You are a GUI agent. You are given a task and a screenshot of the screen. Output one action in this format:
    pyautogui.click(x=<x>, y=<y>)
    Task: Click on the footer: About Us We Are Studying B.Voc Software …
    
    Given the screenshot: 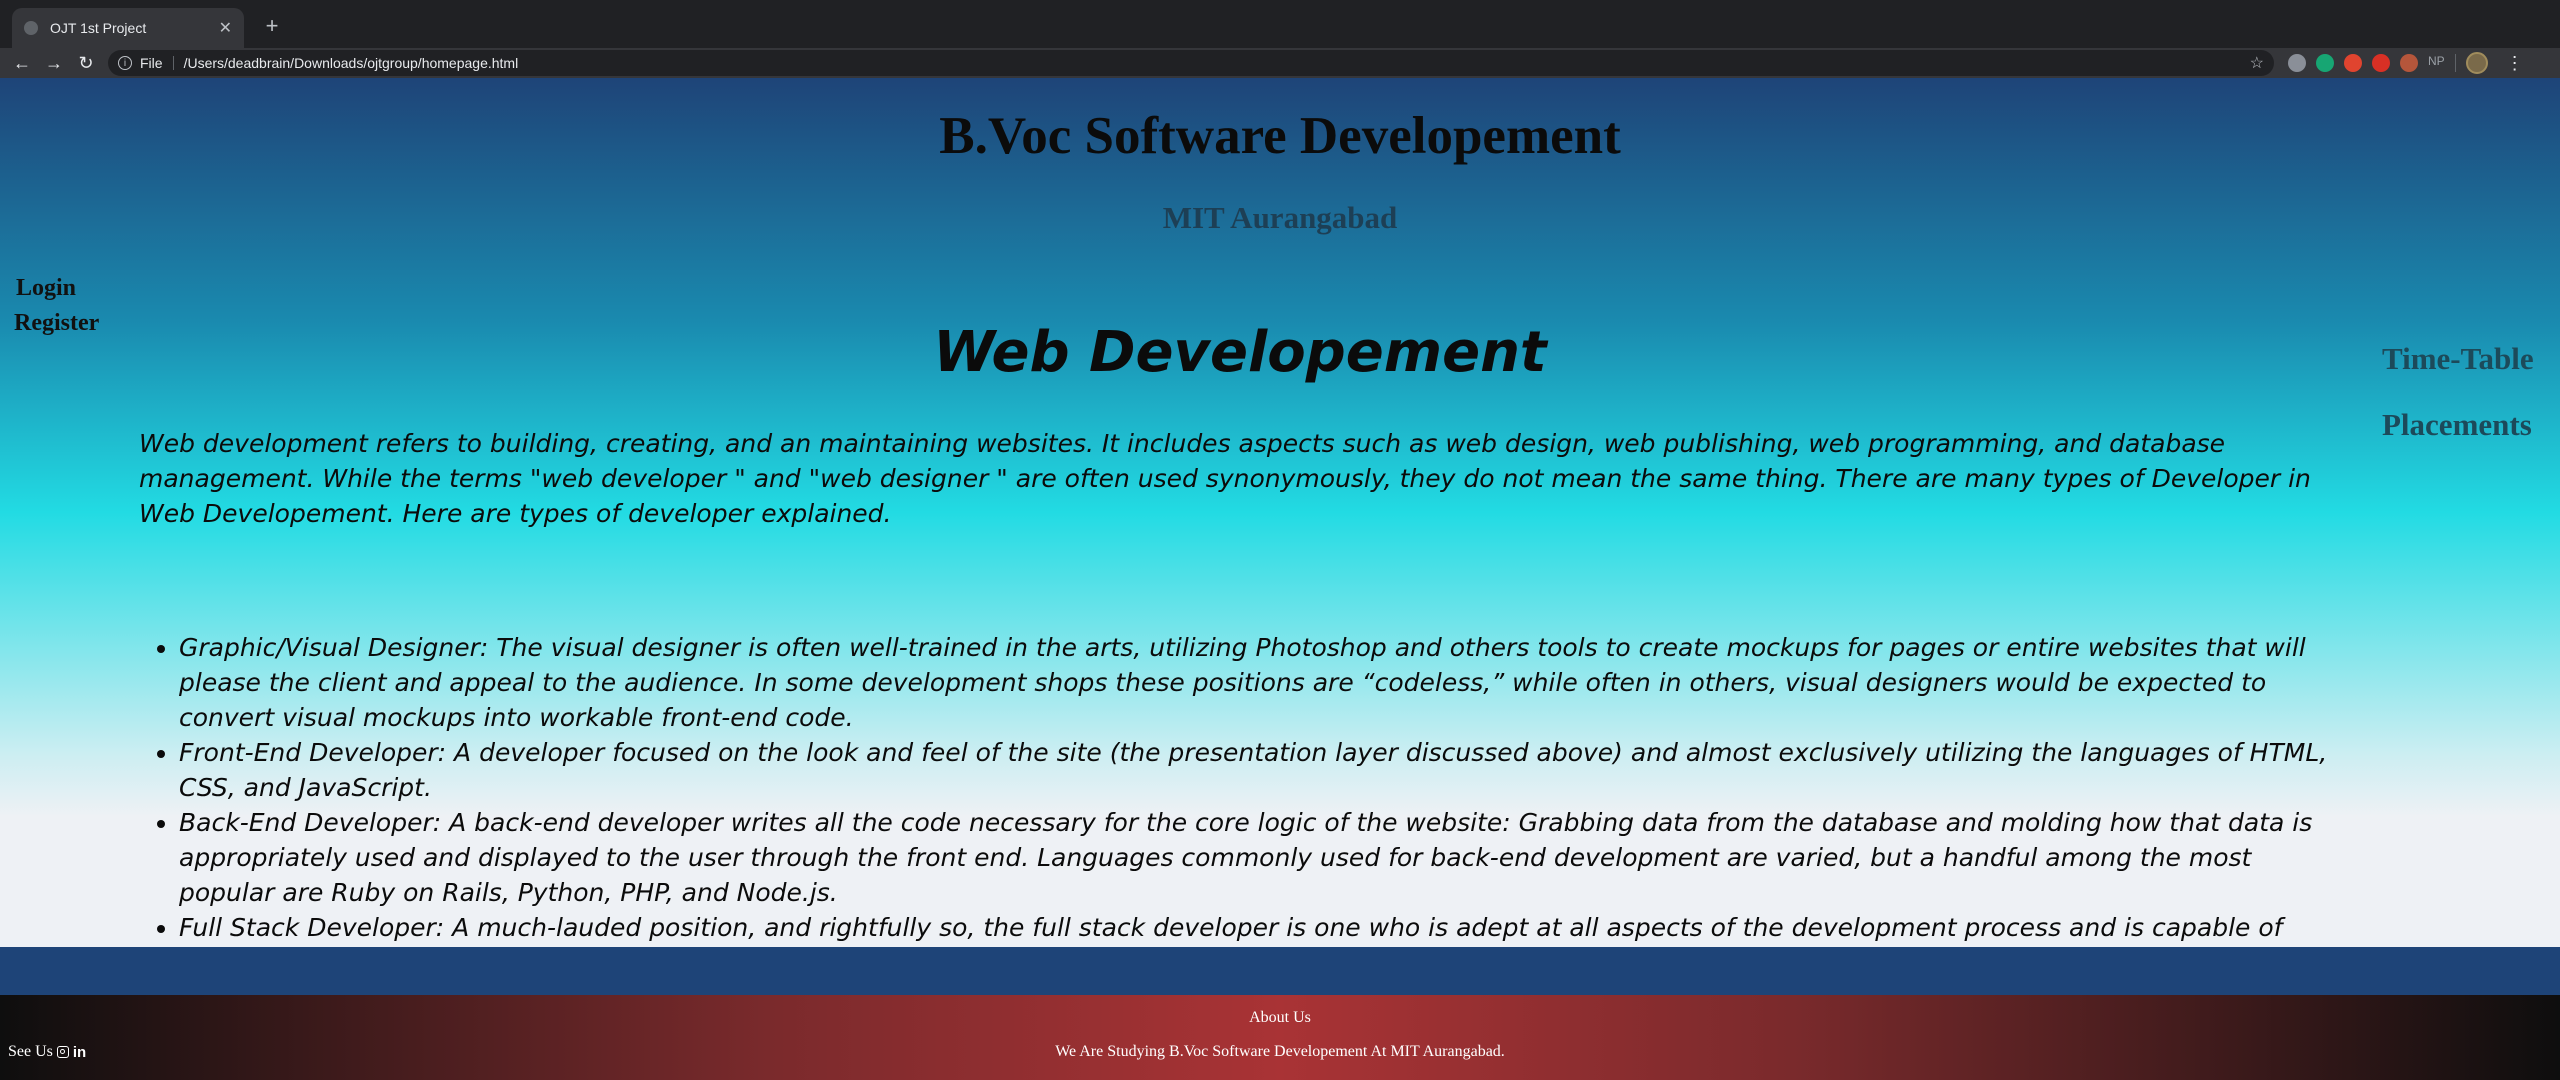 What is the action you would take?
    pyautogui.click(x=1280, y=1037)
    